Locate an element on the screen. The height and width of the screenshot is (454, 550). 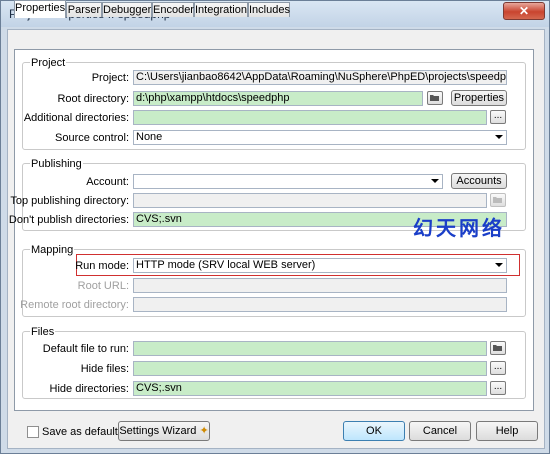
close-button: ✕ is located at coordinates (524, 11).